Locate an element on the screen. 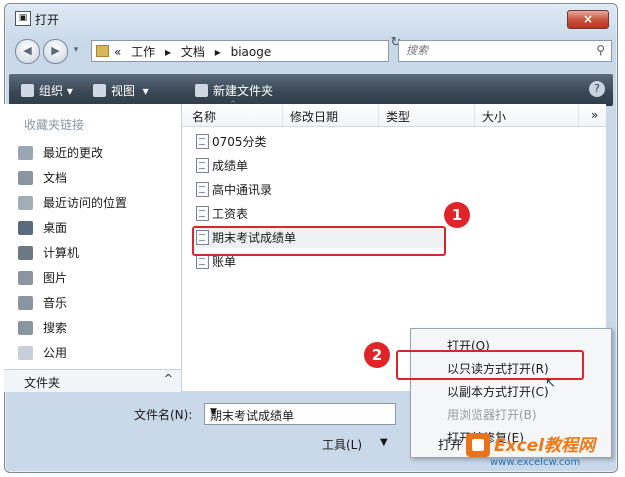  file-item: 高中通讯录 is located at coordinates (234, 190).